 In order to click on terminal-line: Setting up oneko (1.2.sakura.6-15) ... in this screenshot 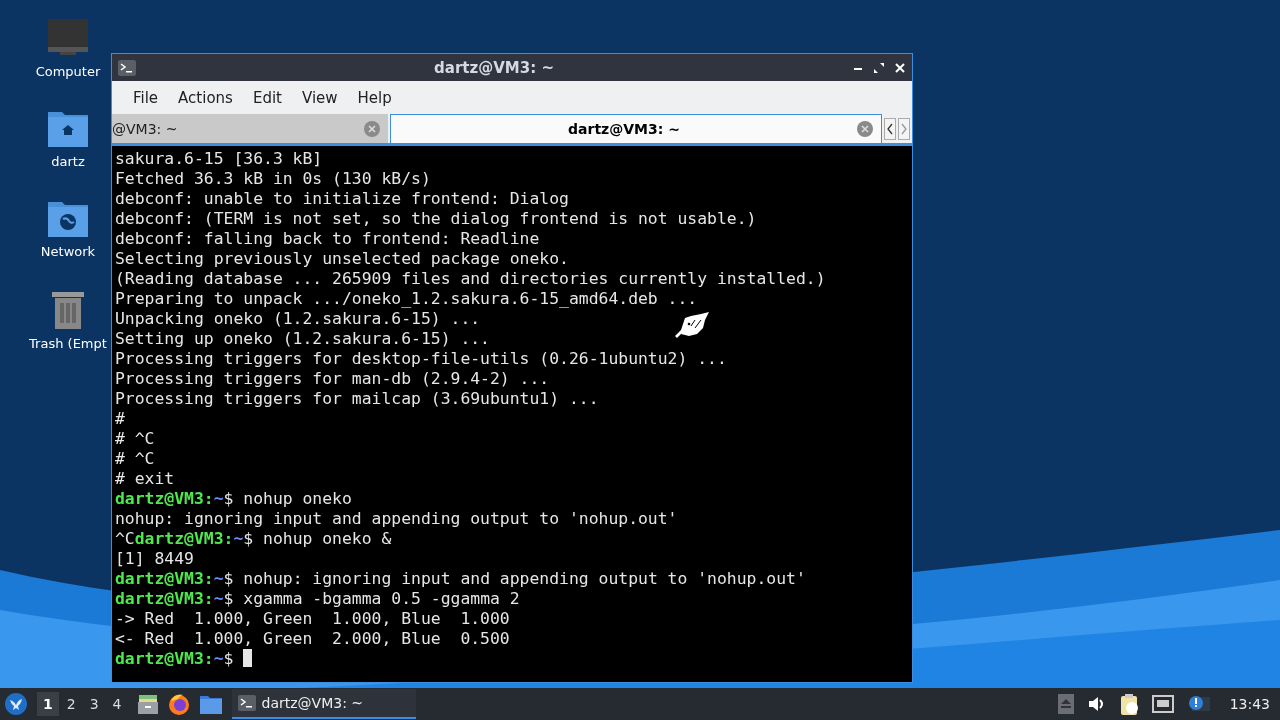, I will do `click(303, 339)`.